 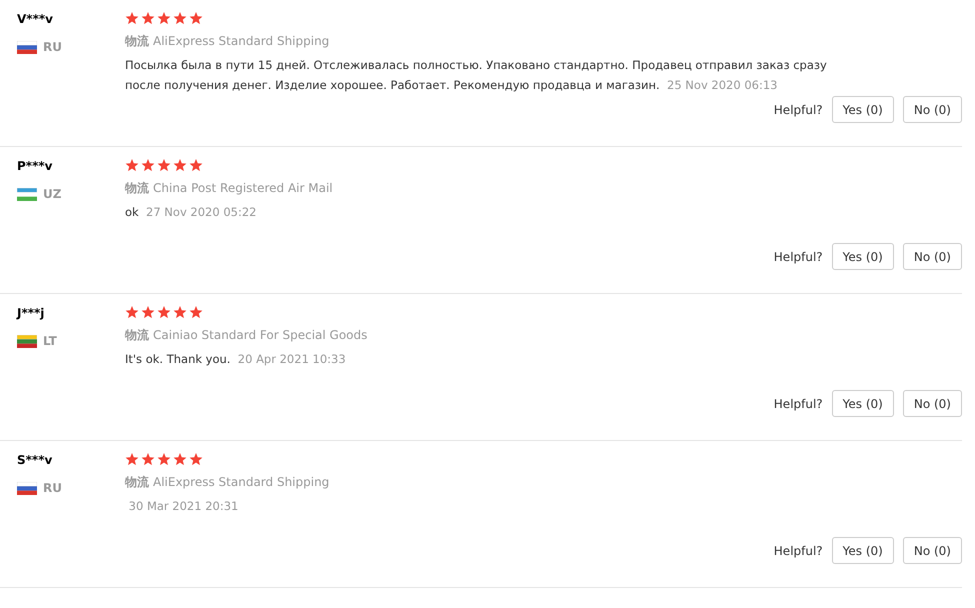 I want to click on review-text: ok 27 Nov 2020 05:22, so click(x=191, y=212).